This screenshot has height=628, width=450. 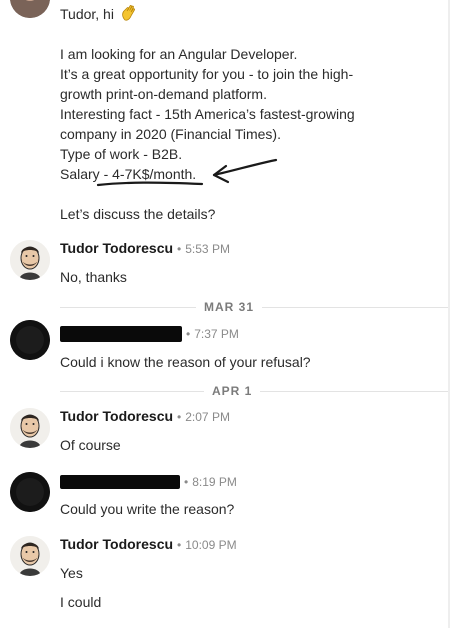 I want to click on time-wrap: • 8:19 PM, so click(x=208, y=482).